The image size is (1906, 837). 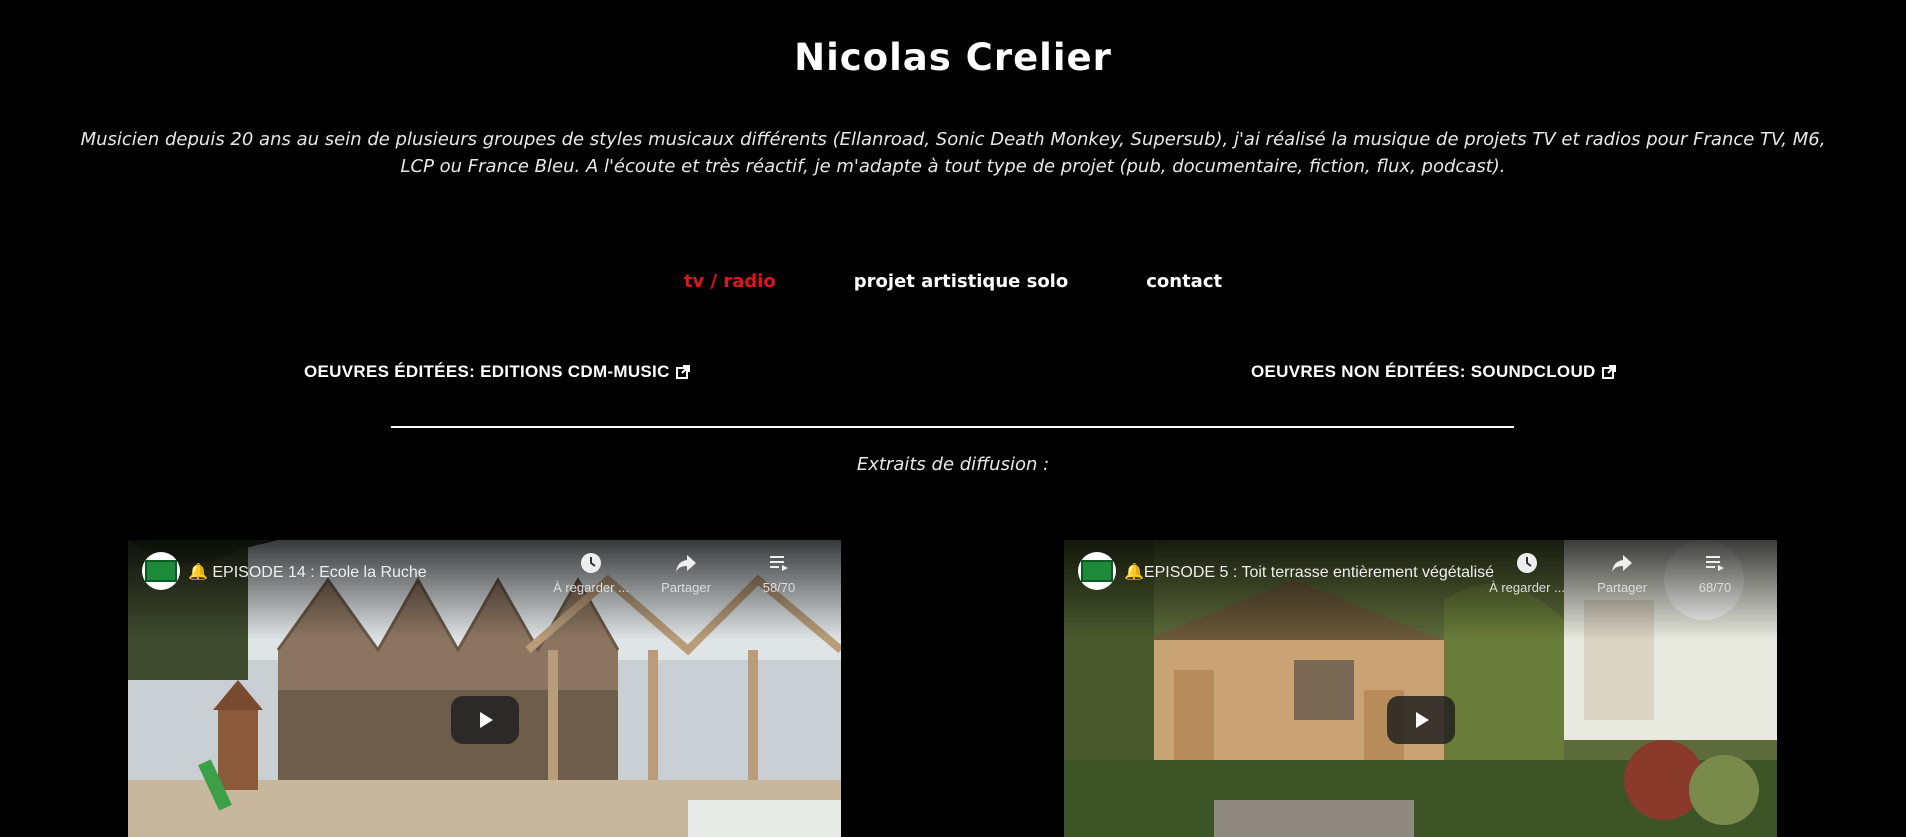 I want to click on edited-works-label: OEUVRES ÉDITÉES: EDITIONS CDM-MUSIC, so click(x=487, y=371).